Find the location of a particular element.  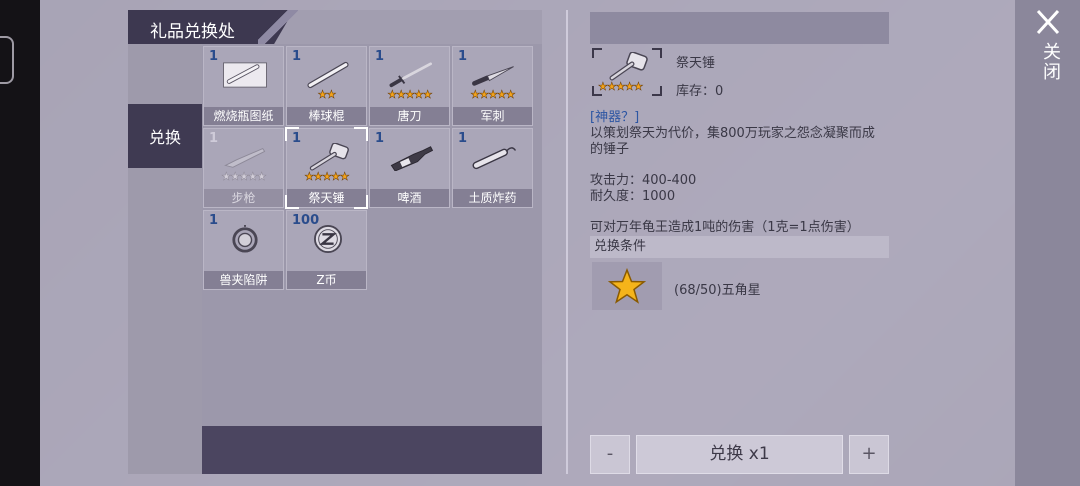

item-name: 唐刀 is located at coordinates (409, 116).